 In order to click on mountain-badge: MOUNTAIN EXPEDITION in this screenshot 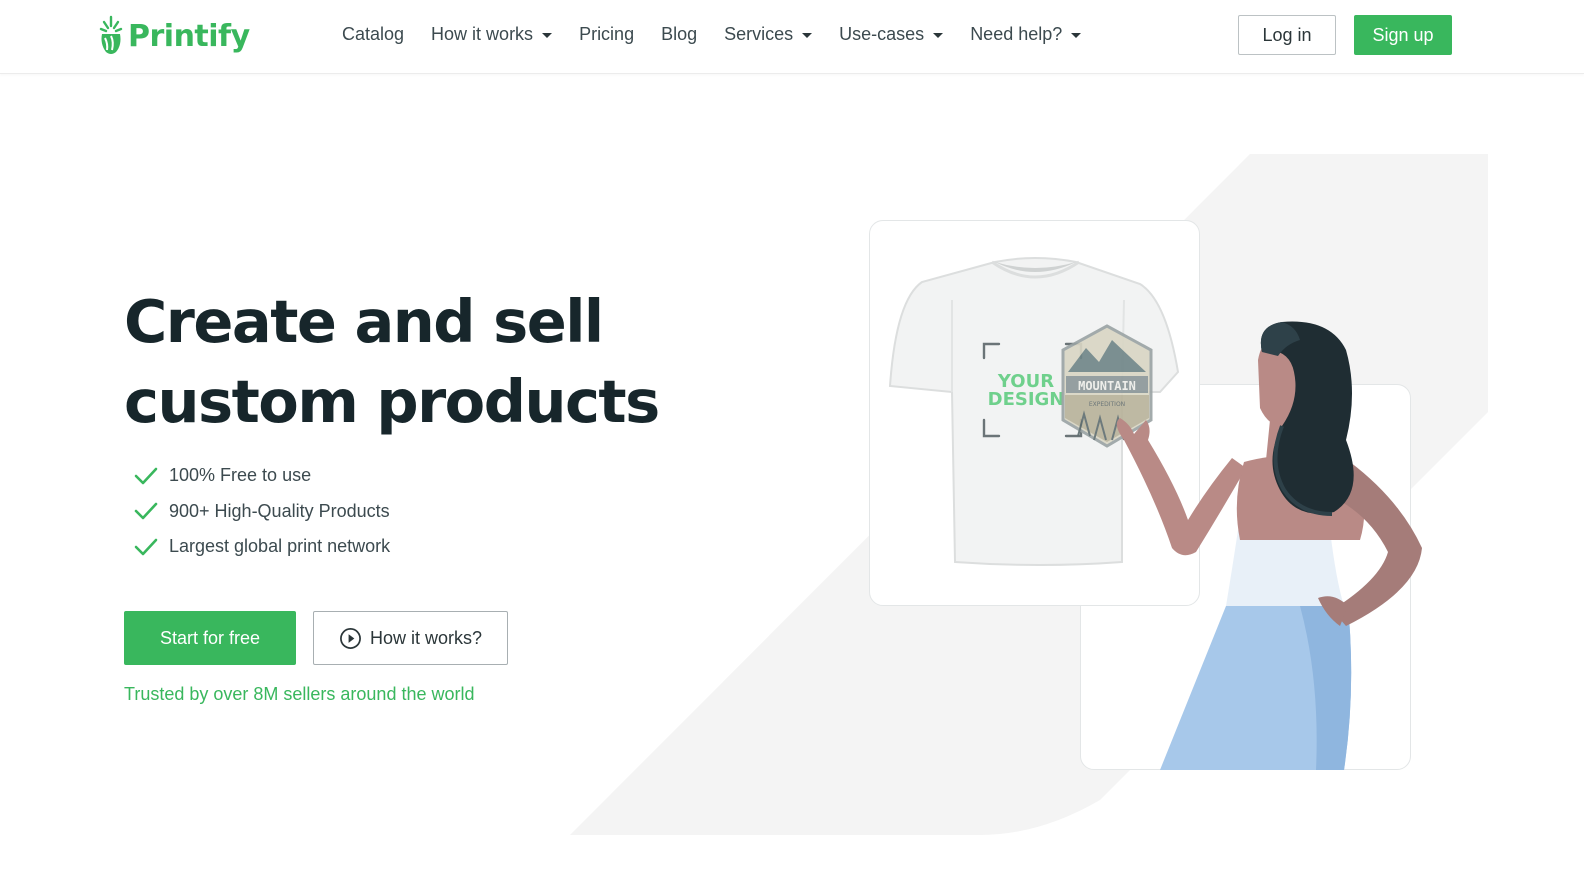, I will do `click(1107, 386)`.